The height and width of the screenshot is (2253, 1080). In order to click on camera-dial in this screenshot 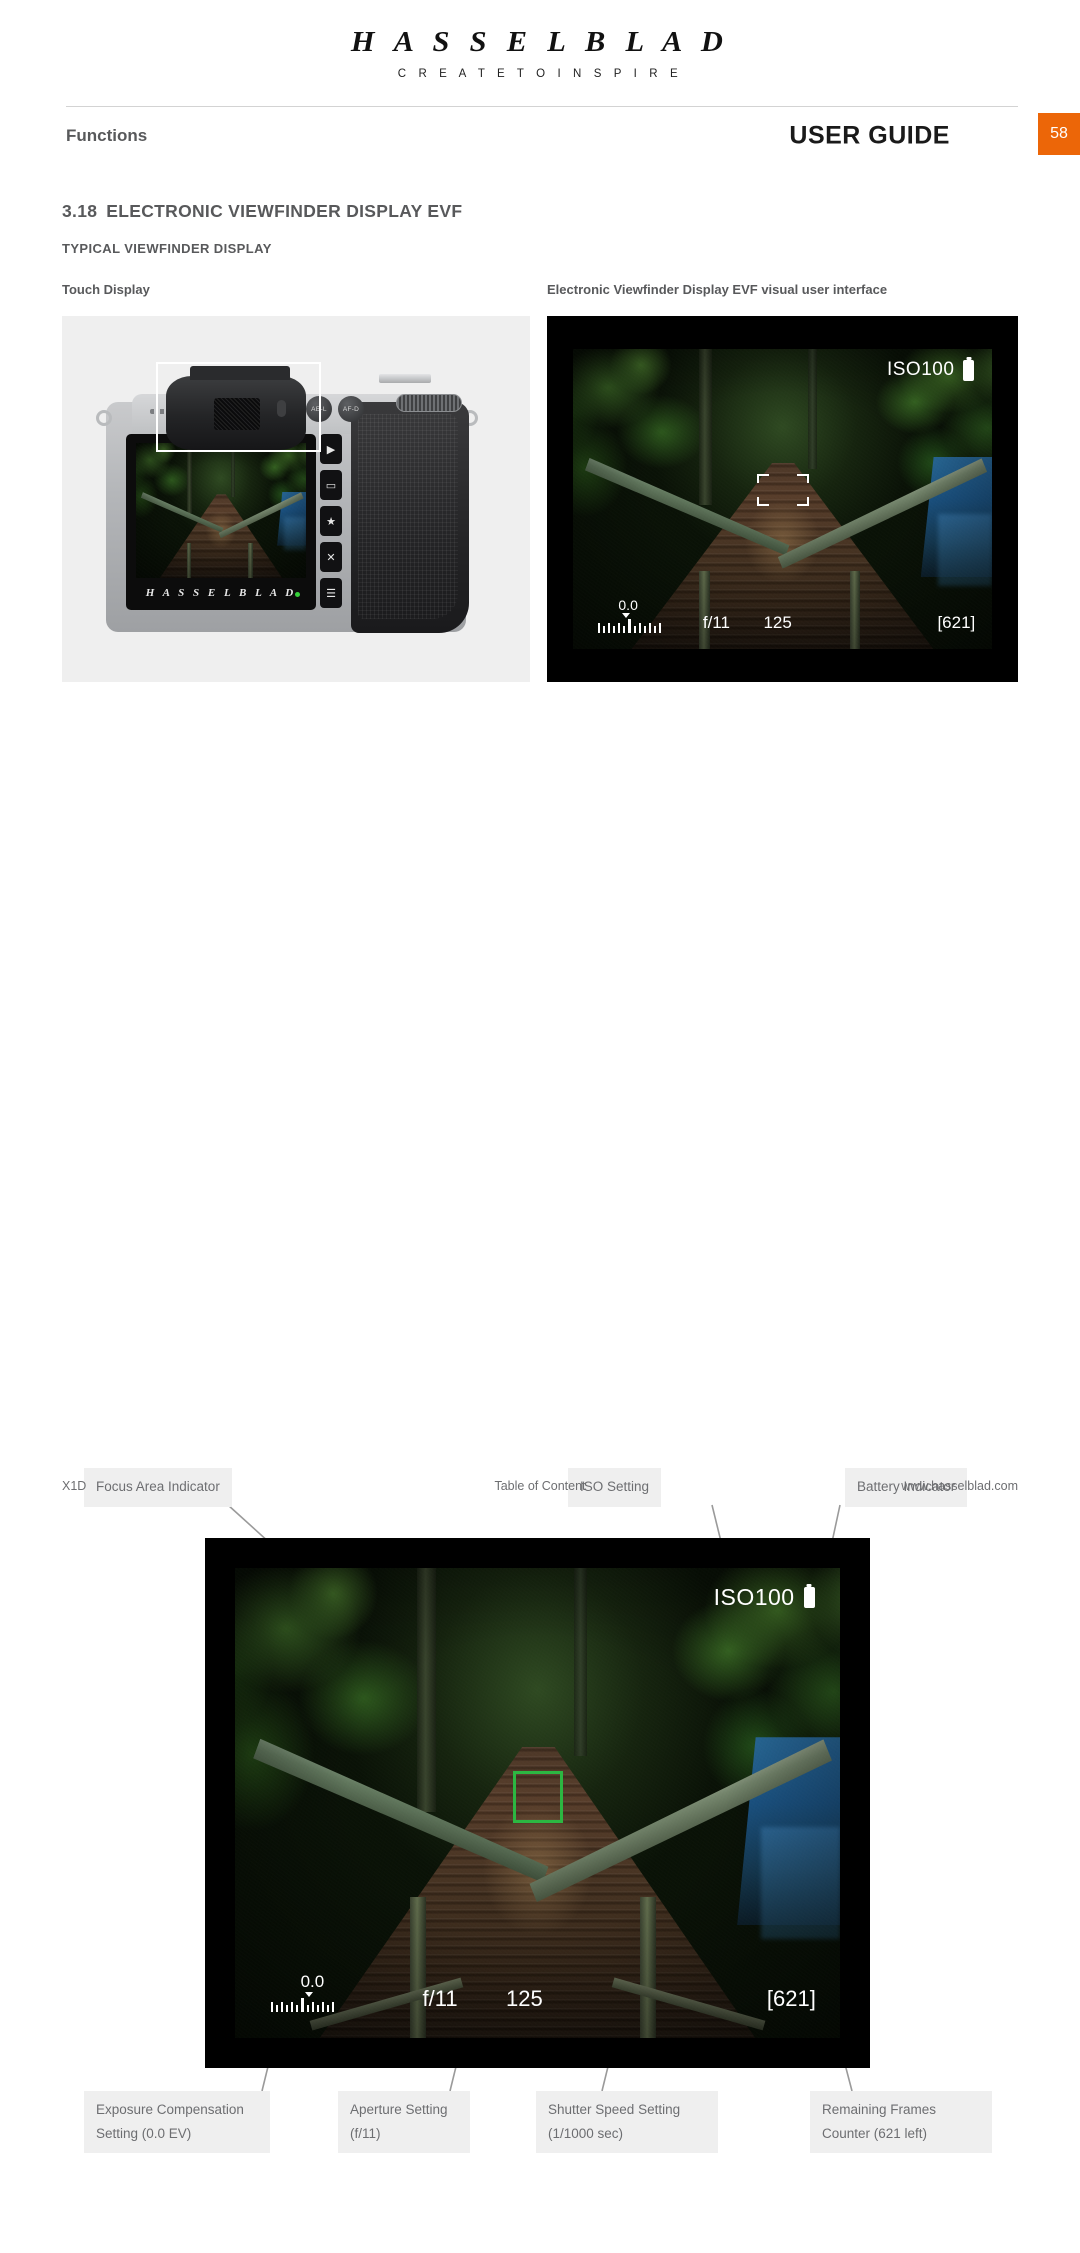, I will do `click(429, 403)`.